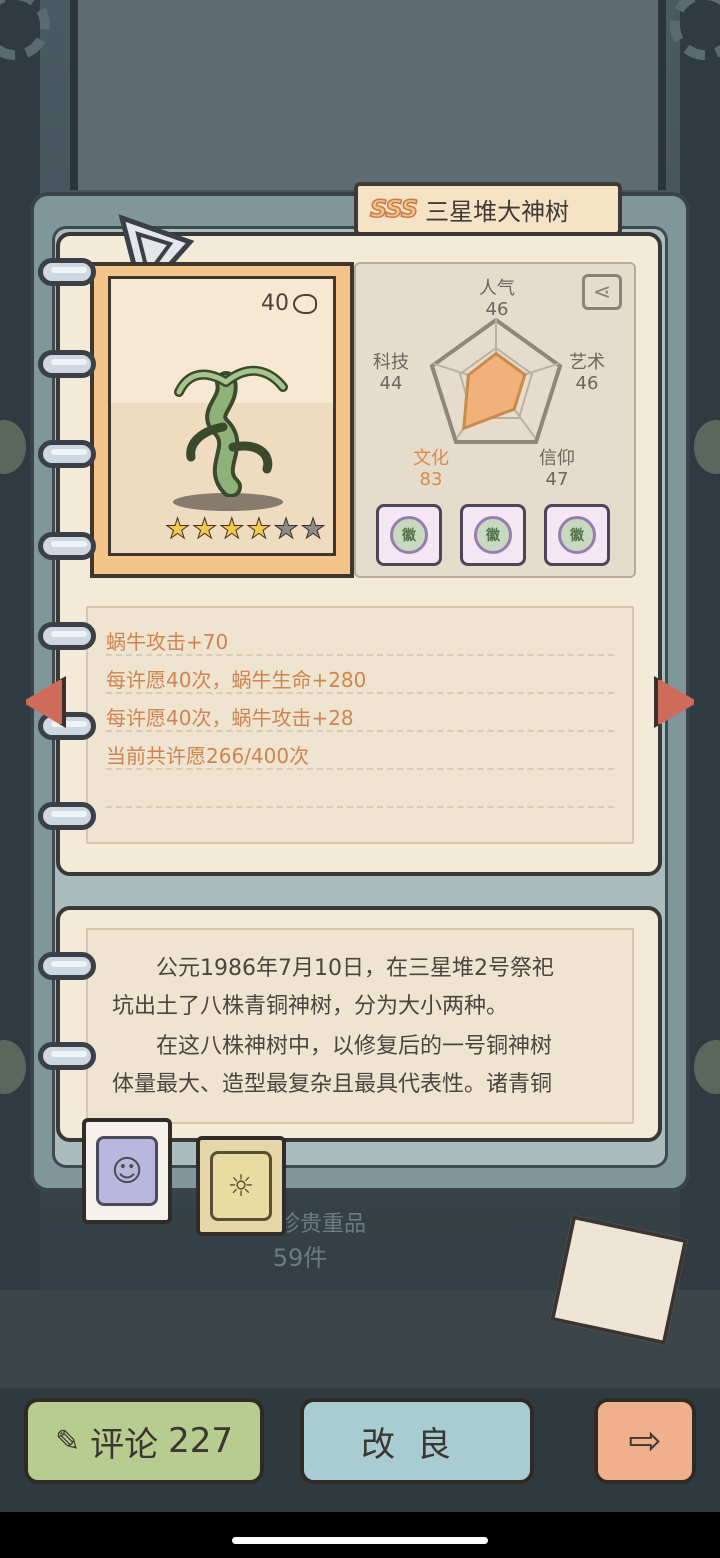  Describe the element at coordinates (394, 209) in the screenshot. I see `grade-badge: SSS` at that location.